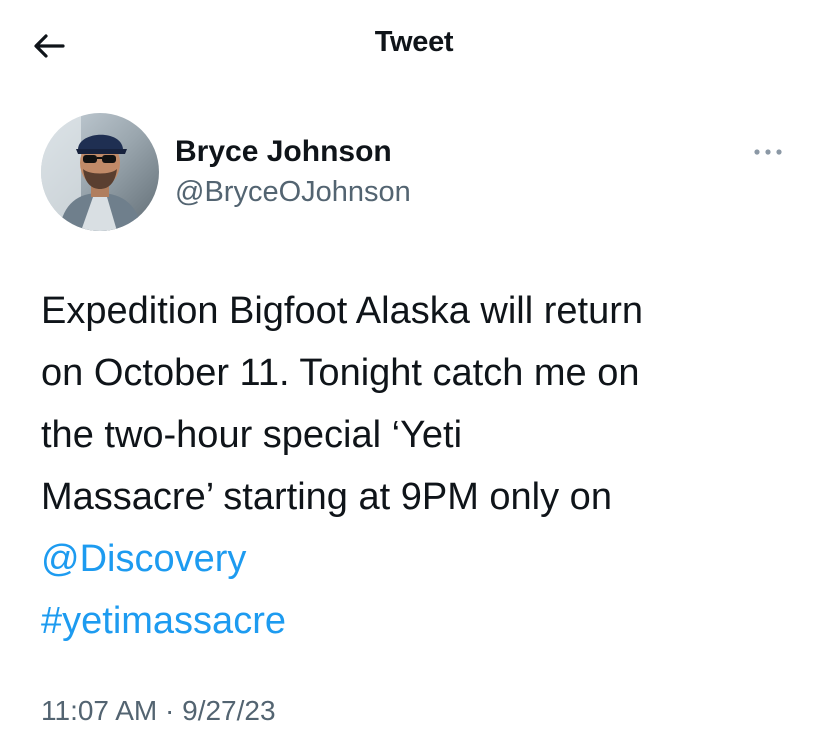 The width and height of the screenshot is (828, 751). I want to click on hashtag-link: #yetimassacre, so click(421, 621).